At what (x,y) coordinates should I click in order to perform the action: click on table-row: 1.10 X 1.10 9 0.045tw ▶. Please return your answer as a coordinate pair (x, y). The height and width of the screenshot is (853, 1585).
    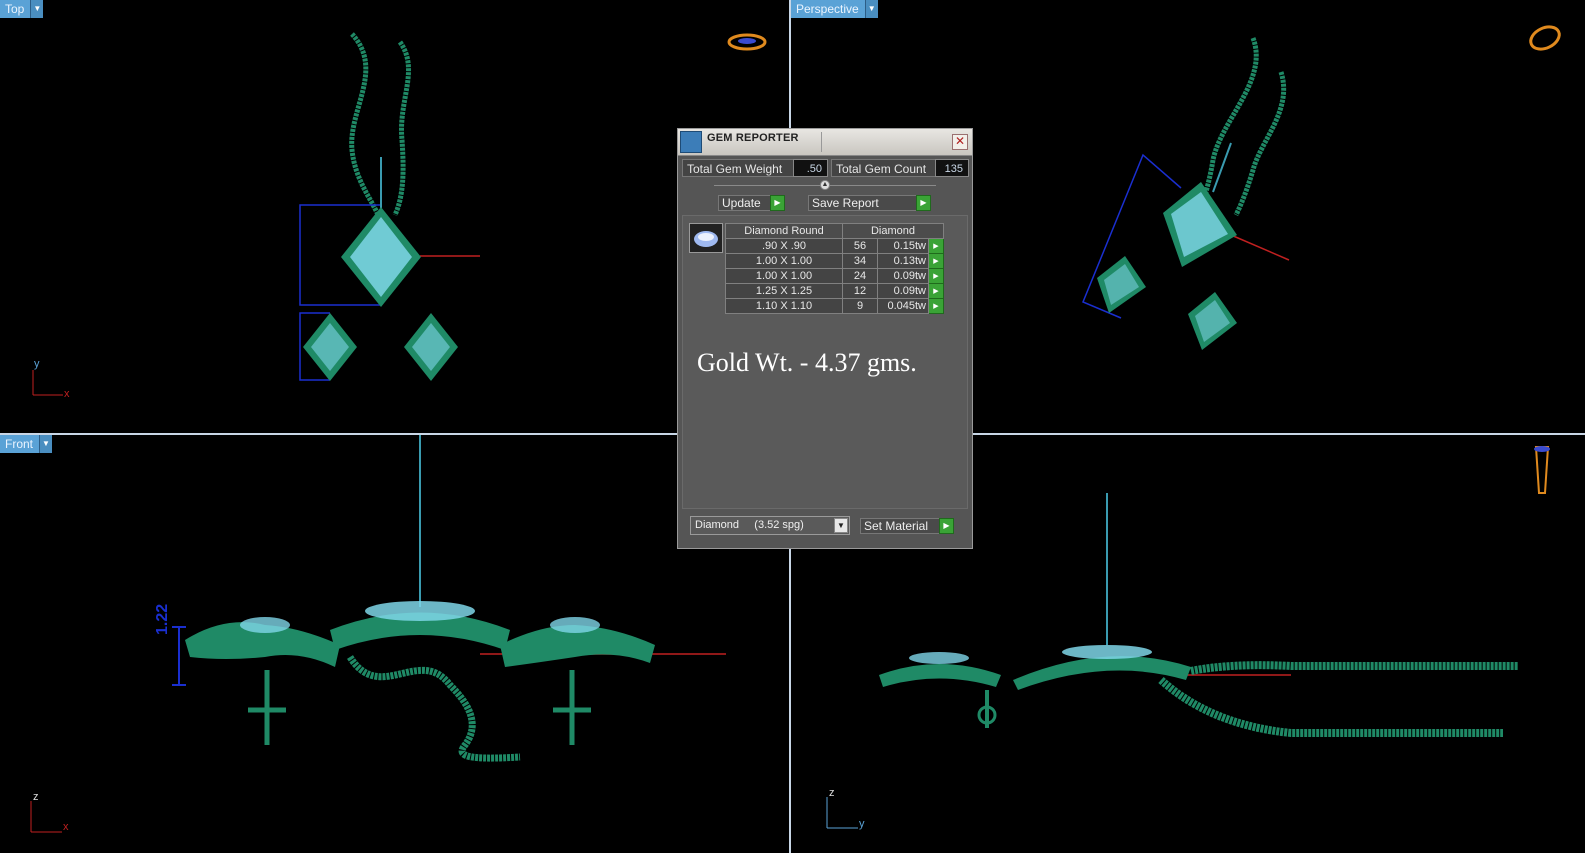
    Looking at the image, I should click on (834, 306).